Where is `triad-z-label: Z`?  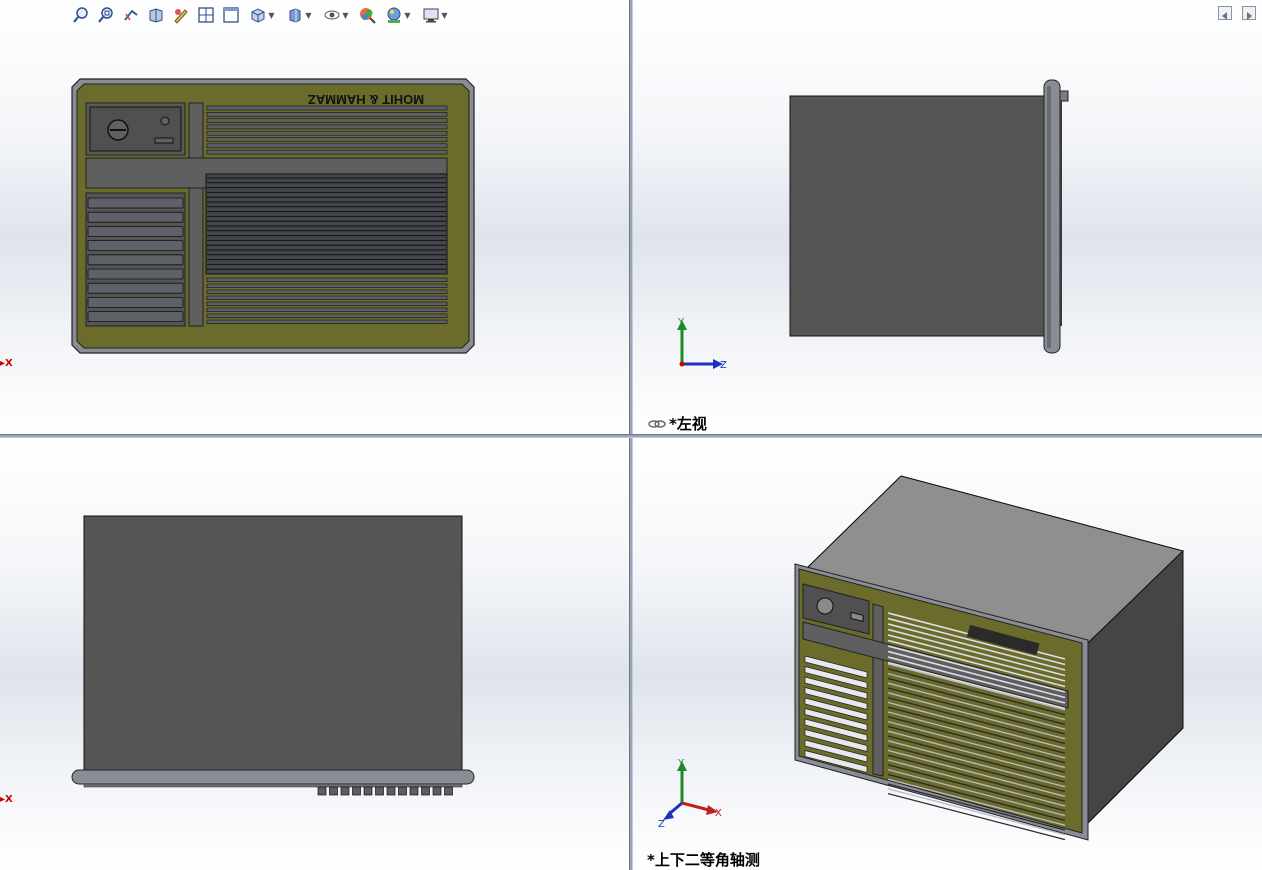
triad-z-label: Z is located at coordinates (723, 365).